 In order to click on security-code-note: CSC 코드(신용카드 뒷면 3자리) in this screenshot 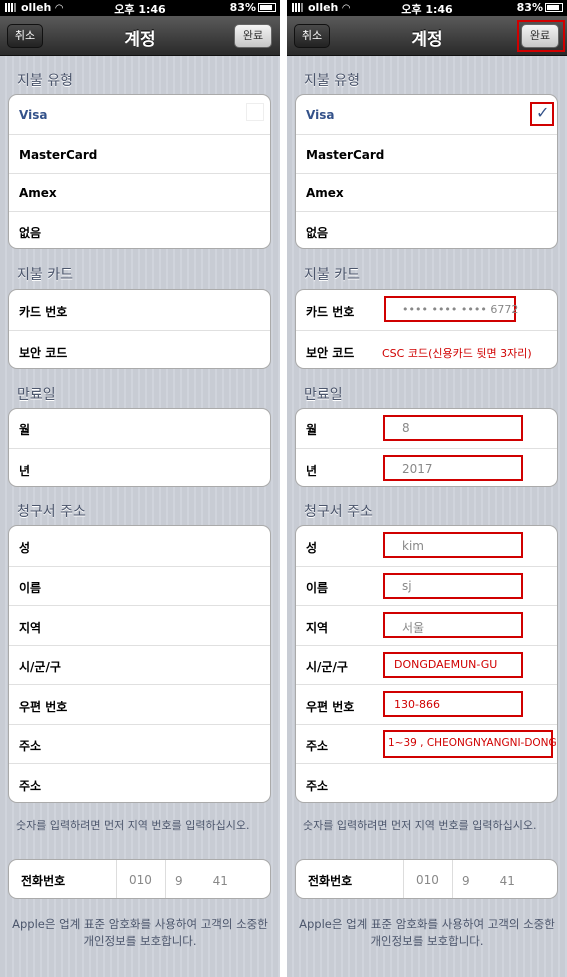, I will do `click(457, 353)`.